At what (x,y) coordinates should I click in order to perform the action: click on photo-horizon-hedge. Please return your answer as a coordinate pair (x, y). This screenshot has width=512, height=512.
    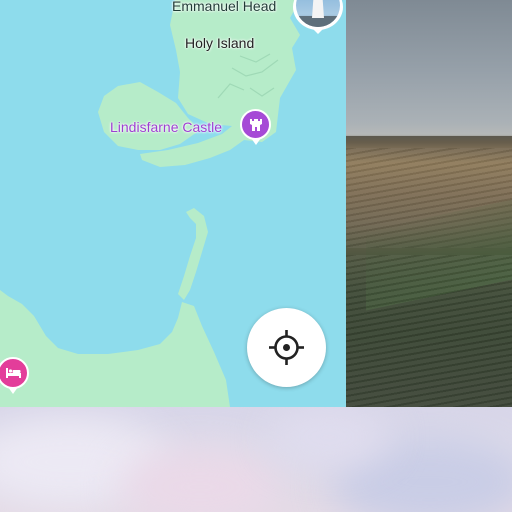
    Looking at the image, I should click on (429, 142).